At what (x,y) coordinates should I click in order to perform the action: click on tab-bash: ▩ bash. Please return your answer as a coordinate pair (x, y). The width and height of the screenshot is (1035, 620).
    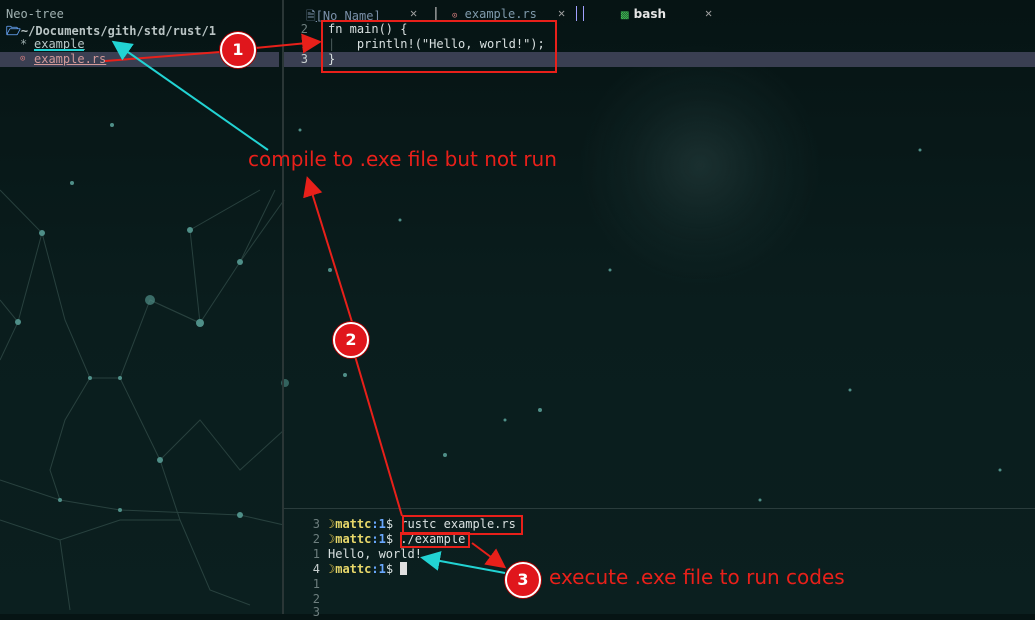
    Looking at the image, I should click on (643, 14).